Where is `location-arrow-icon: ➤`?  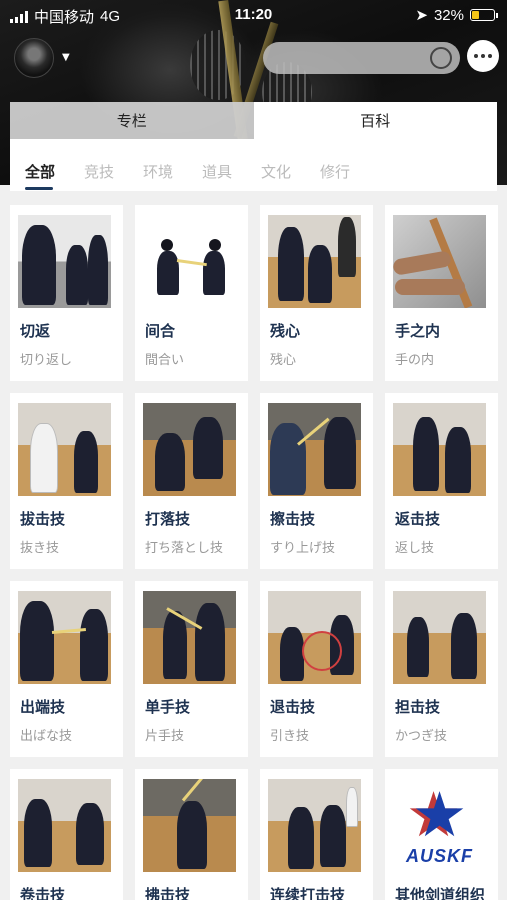
location-arrow-icon: ➤ is located at coordinates (421, 15).